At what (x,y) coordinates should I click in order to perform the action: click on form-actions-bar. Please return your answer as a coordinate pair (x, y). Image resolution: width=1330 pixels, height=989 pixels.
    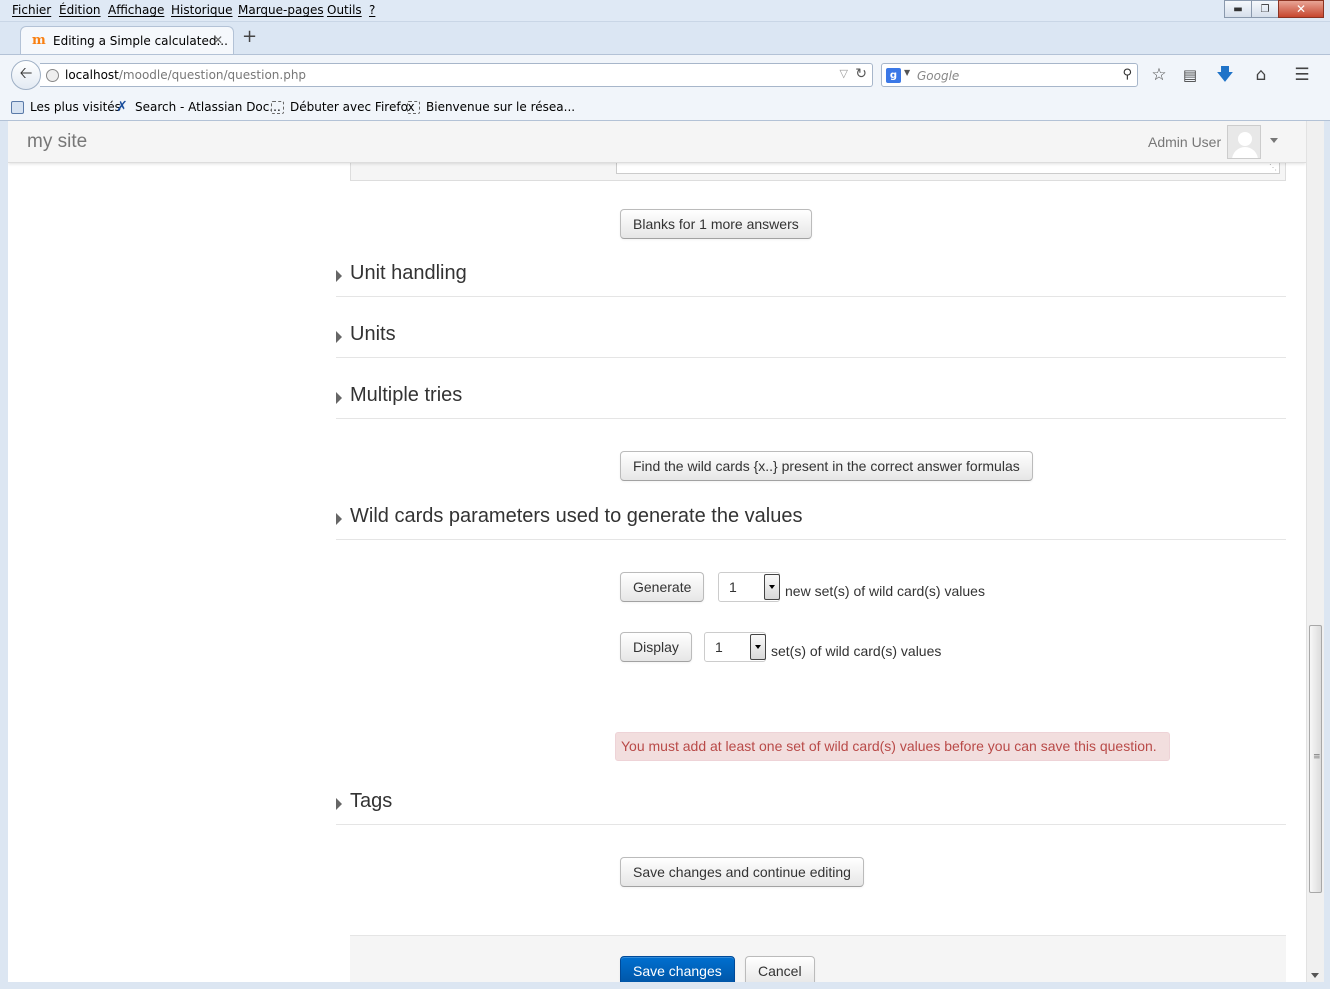
    Looking at the image, I should click on (818, 958).